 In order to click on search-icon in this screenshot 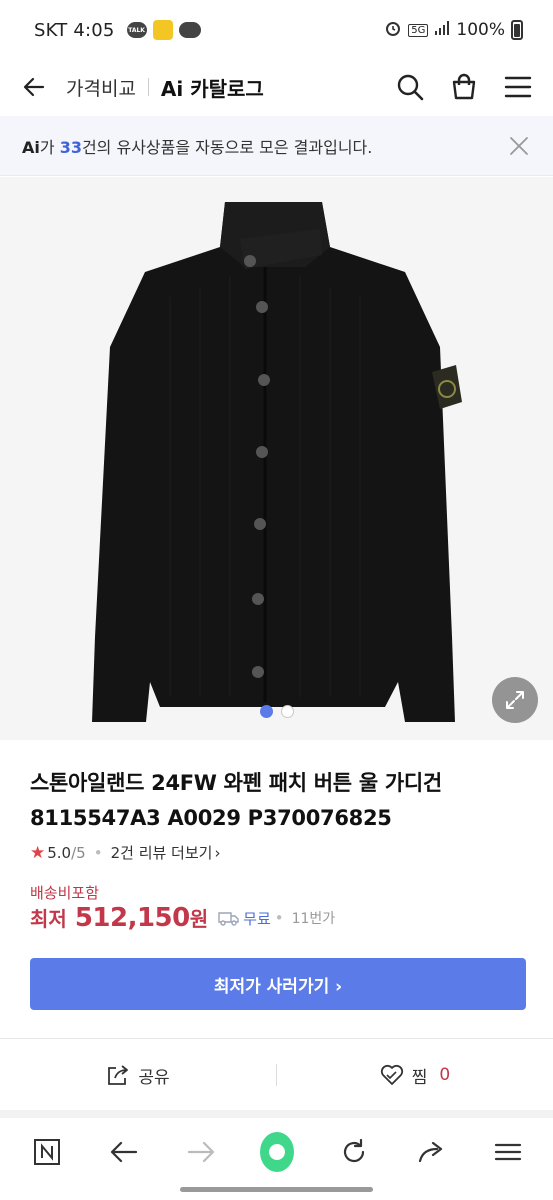, I will do `click(410, 87)`.